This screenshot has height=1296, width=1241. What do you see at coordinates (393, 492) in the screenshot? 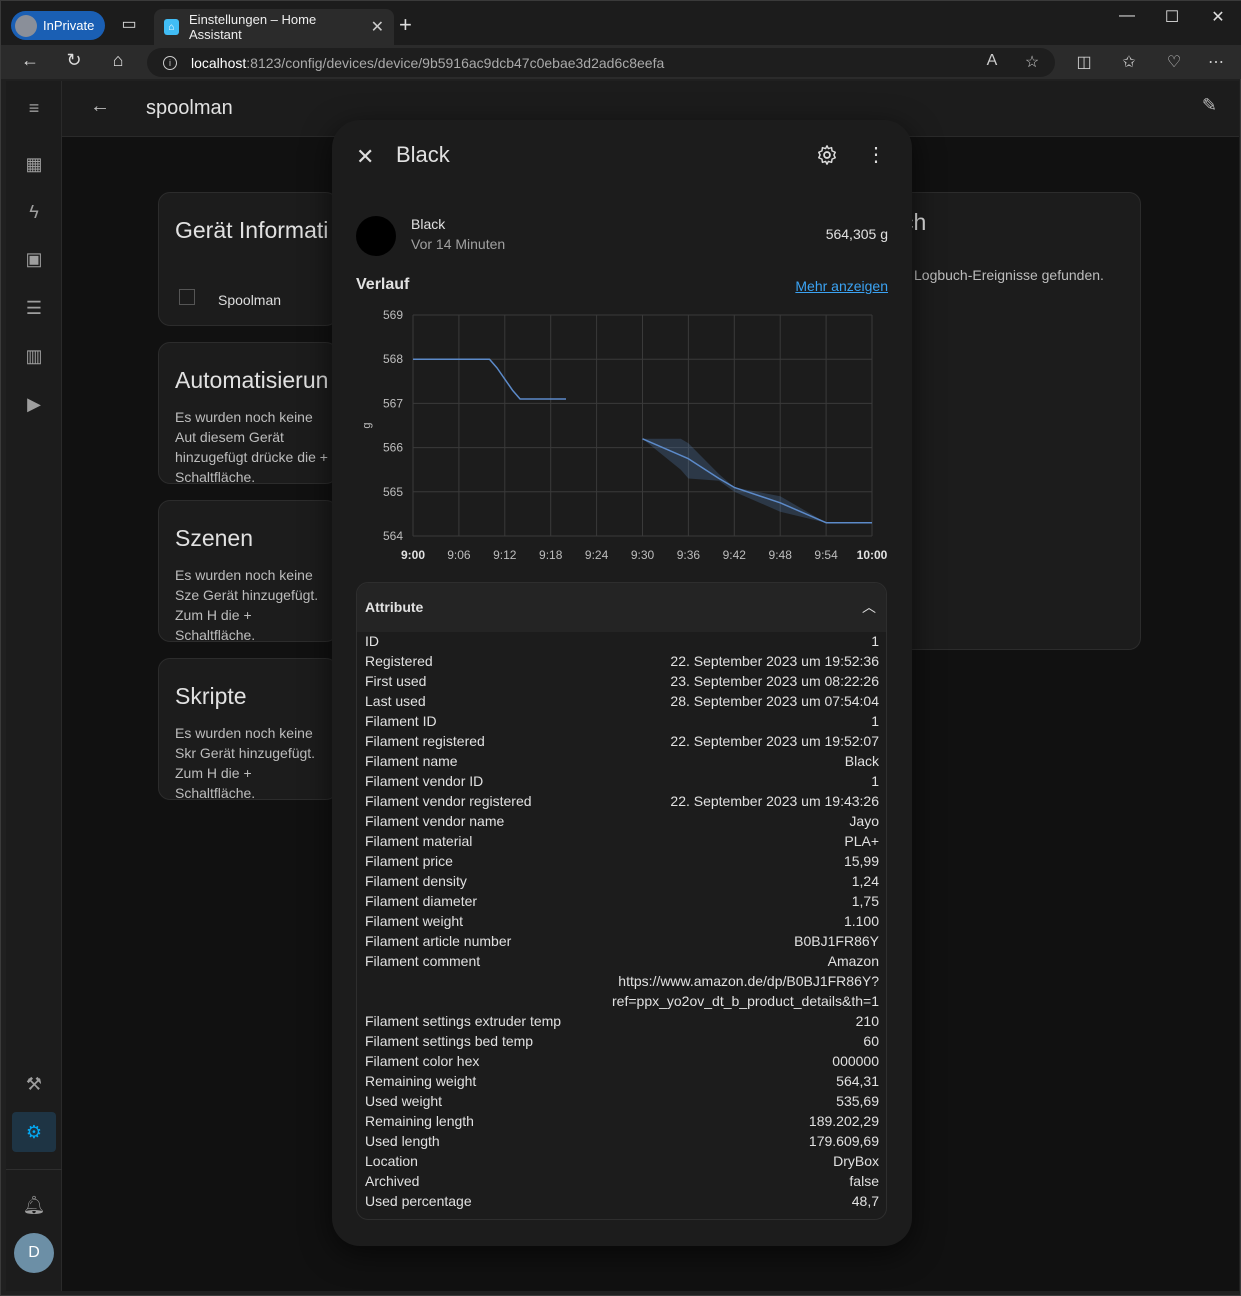
I see `y-tick-label: 565` at bounding box center [393, 492].